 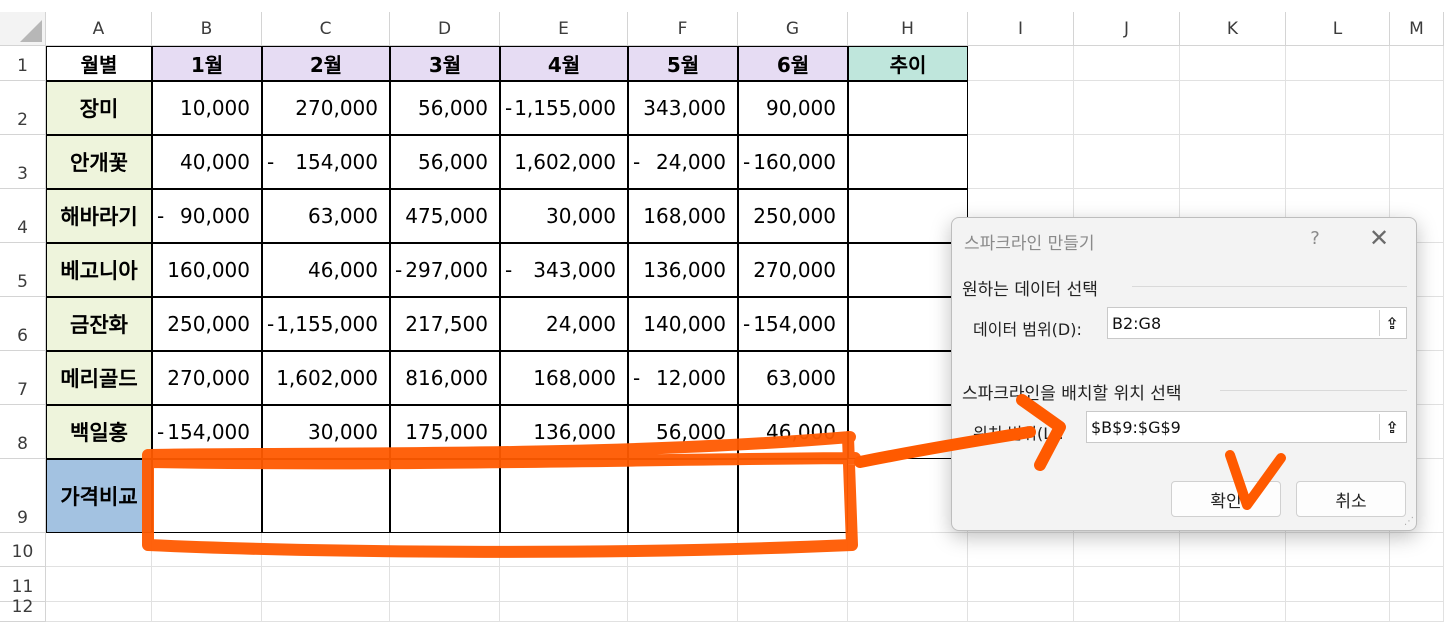 What do you see at coordinates (793, 432) in the screenshot?
I see `value-cell: 46,000` at bounding box center [793, 432].